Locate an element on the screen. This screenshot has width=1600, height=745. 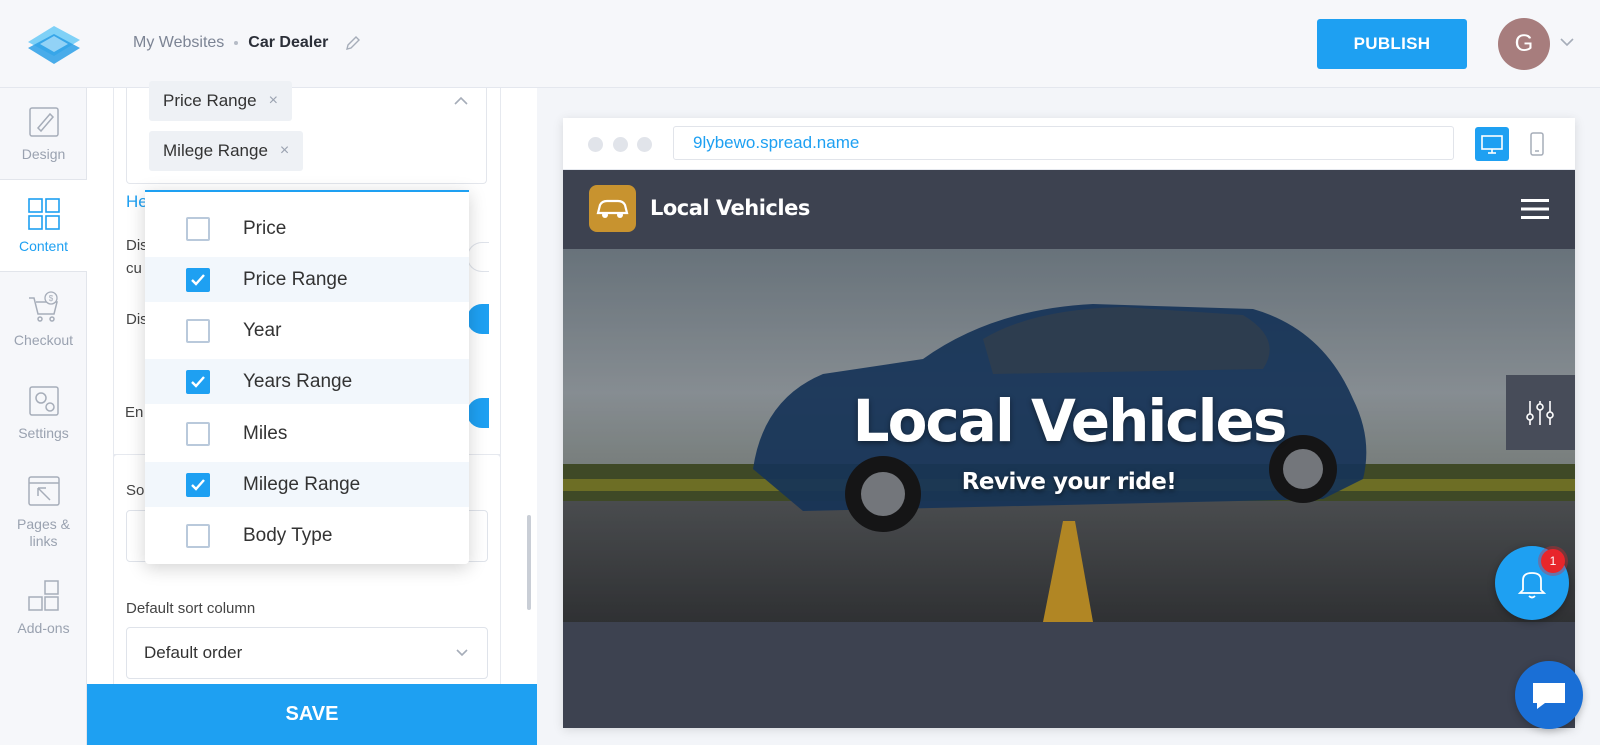
desktop-view-button is located at coordinates (1492, 144).